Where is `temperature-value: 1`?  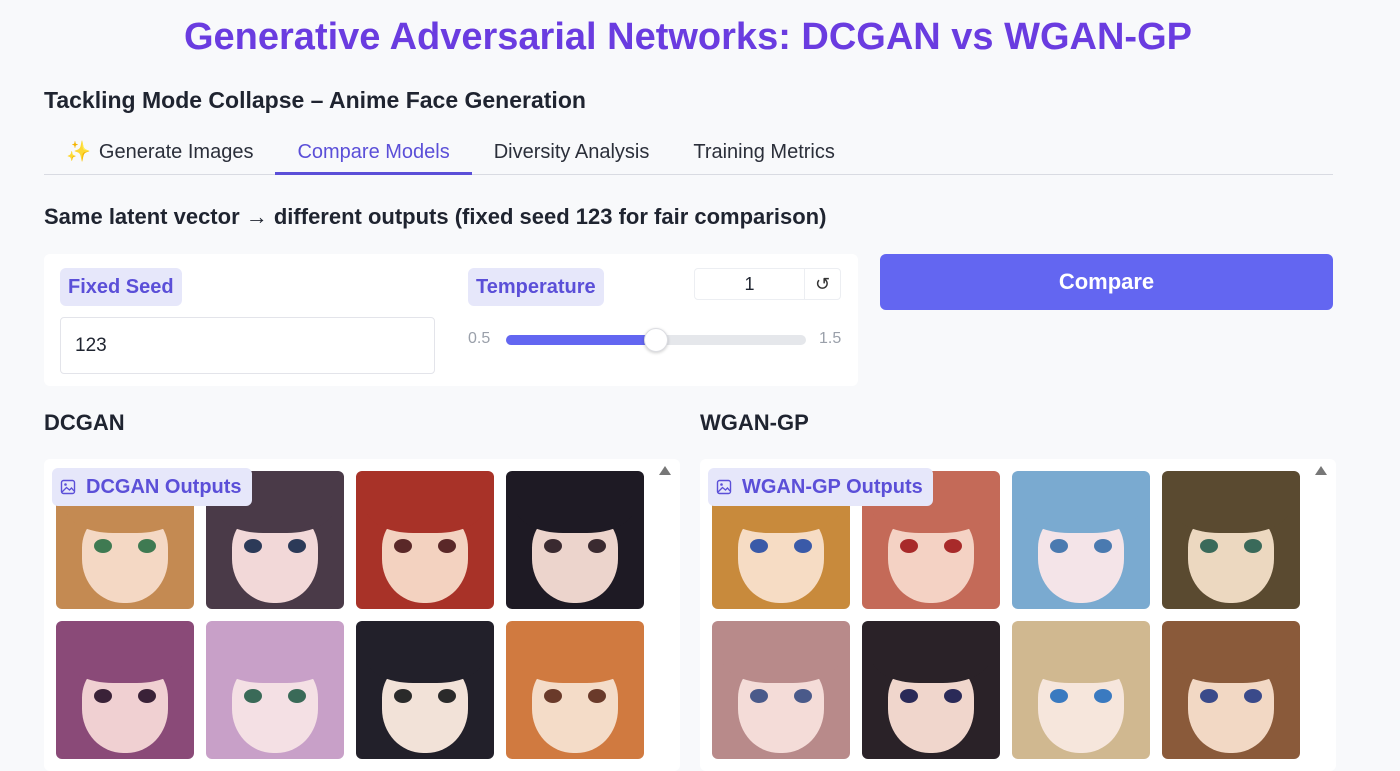
temperature-value: 1 is located at coordinates (749, 284).